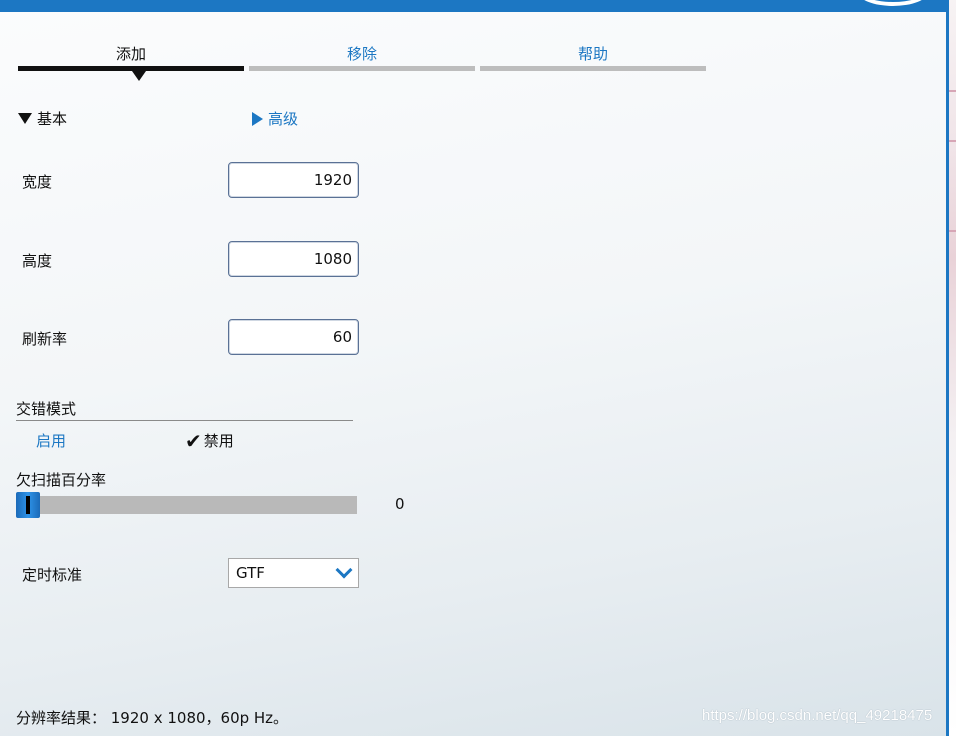 The image size is (956, 736). I want to click on tab-help-underline, so click(593, 68).